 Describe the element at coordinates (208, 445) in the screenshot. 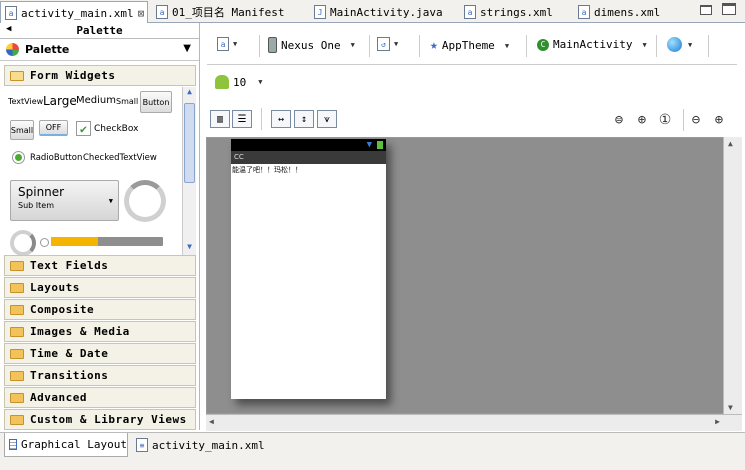

I see `tab-label: activity_main.xml` at that location.